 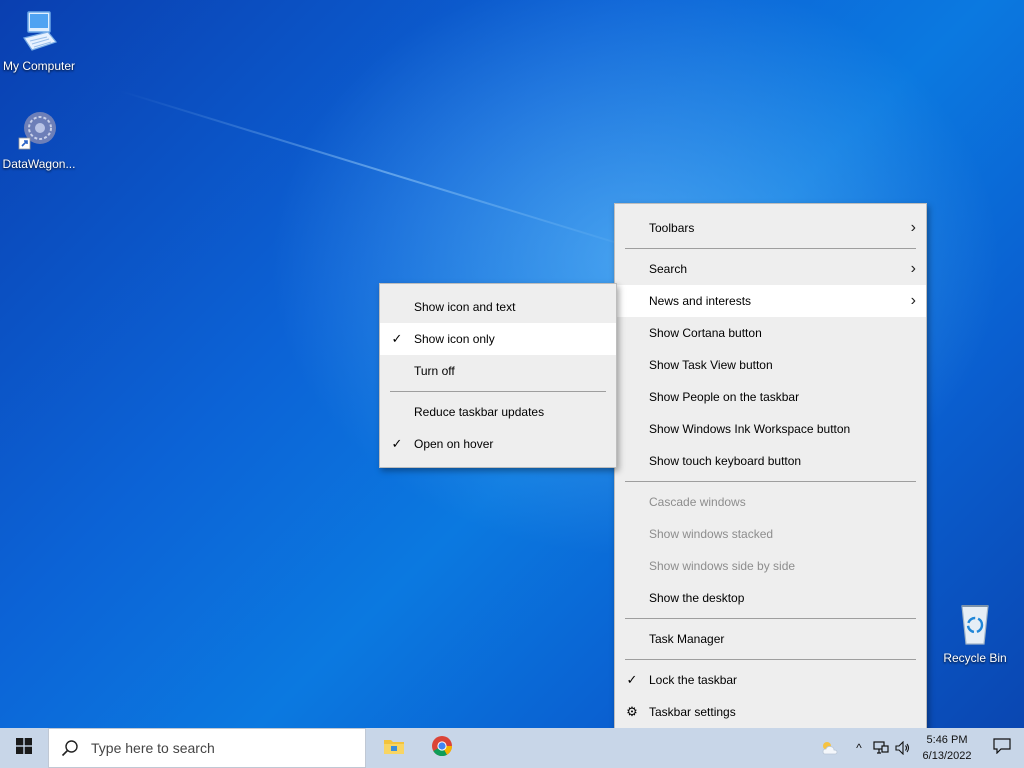 I want to click on file-explorer-icon, so click(x=394, y=748).